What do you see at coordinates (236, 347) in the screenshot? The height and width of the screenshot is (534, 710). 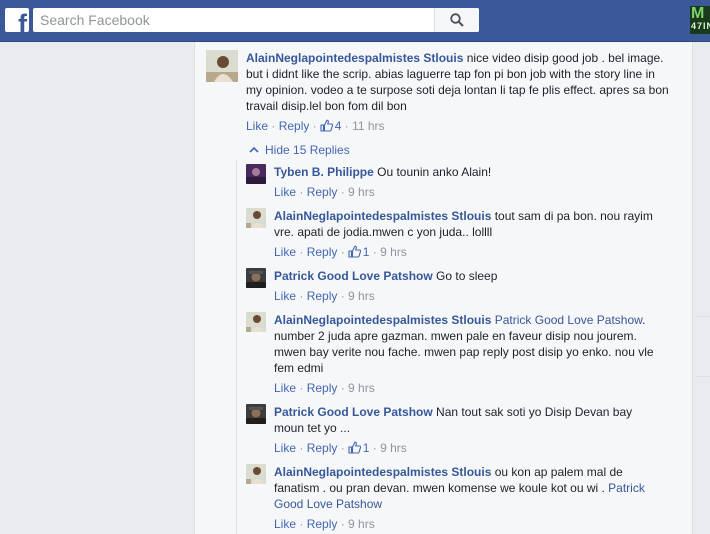 I see `reply-thread-line` at bounding box center [236, 347].